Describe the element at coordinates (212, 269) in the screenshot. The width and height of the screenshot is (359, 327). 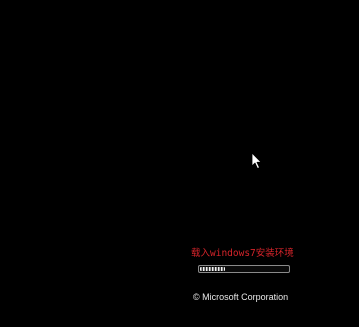
I see `loading-progress-fill` at that location.